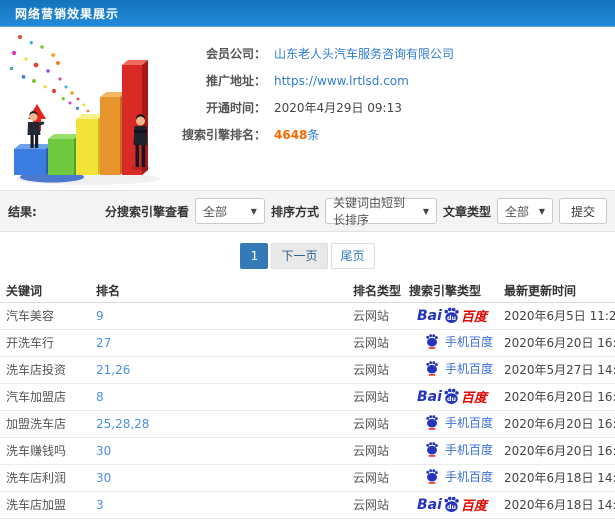 The image size is (615, 520). What do you see at coordinates (30, 316) in the screenshot?
I see `keyword-cell: 汽车美容` at bounding box center [30, 316].